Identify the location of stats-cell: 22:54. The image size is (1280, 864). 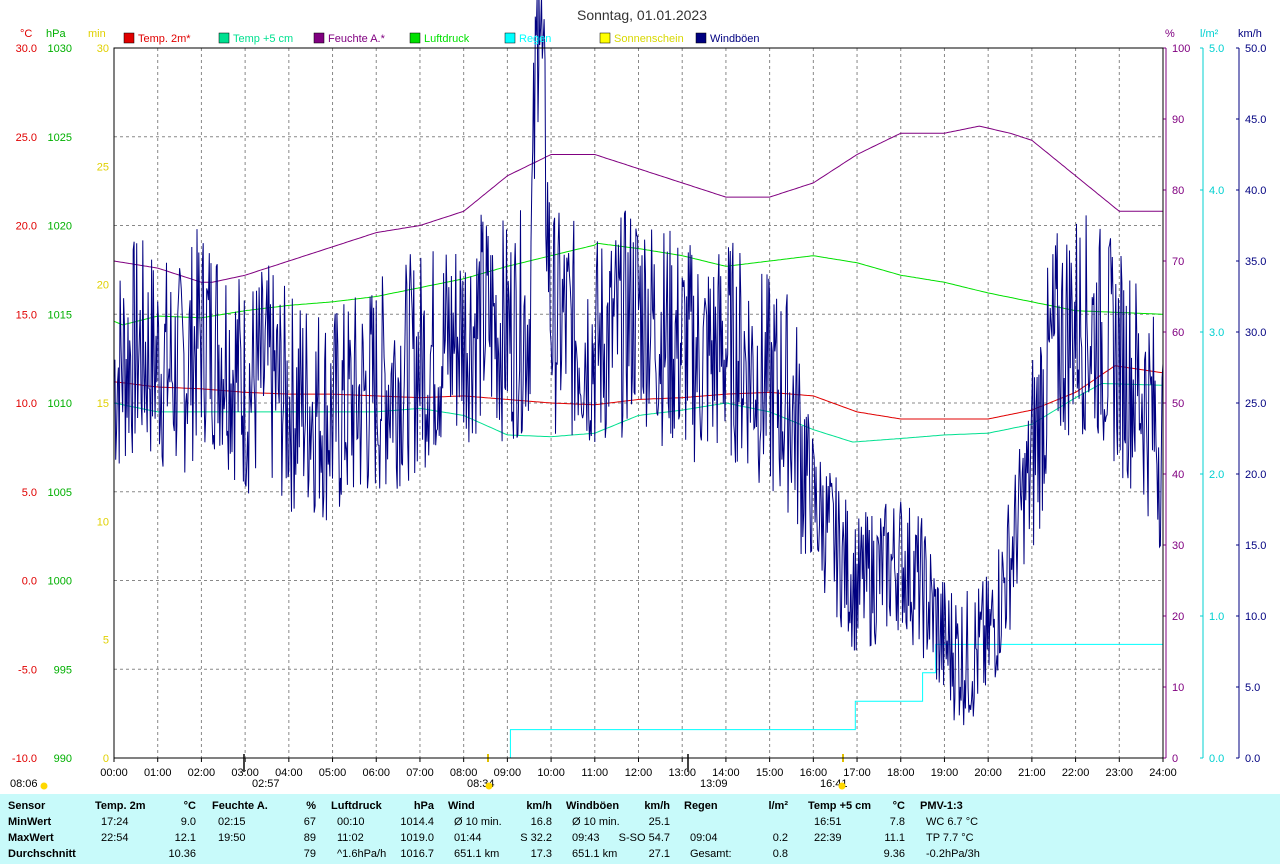
(115, 838).